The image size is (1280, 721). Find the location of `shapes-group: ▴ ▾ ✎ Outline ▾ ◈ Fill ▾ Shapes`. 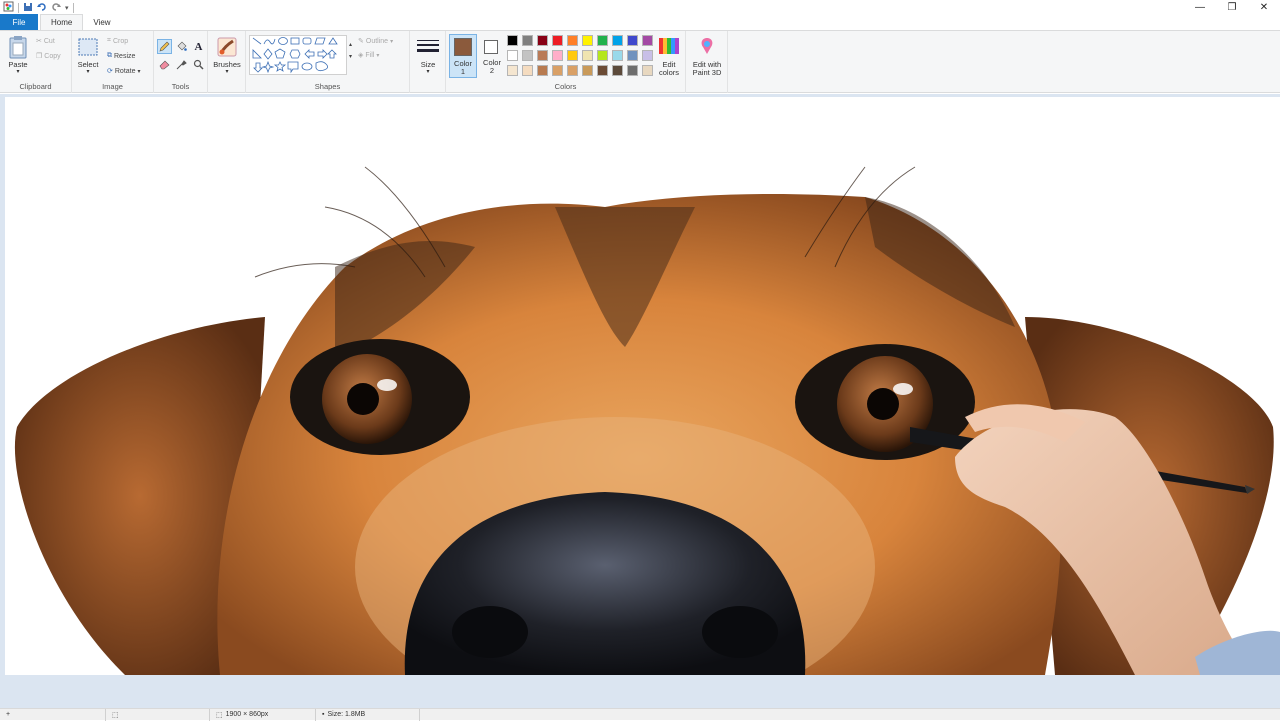

shapes-group: ▴ ▾ ✎ Outline ▾ ◈ Fill ▾ Shapes is located at coordinates (328, 62).